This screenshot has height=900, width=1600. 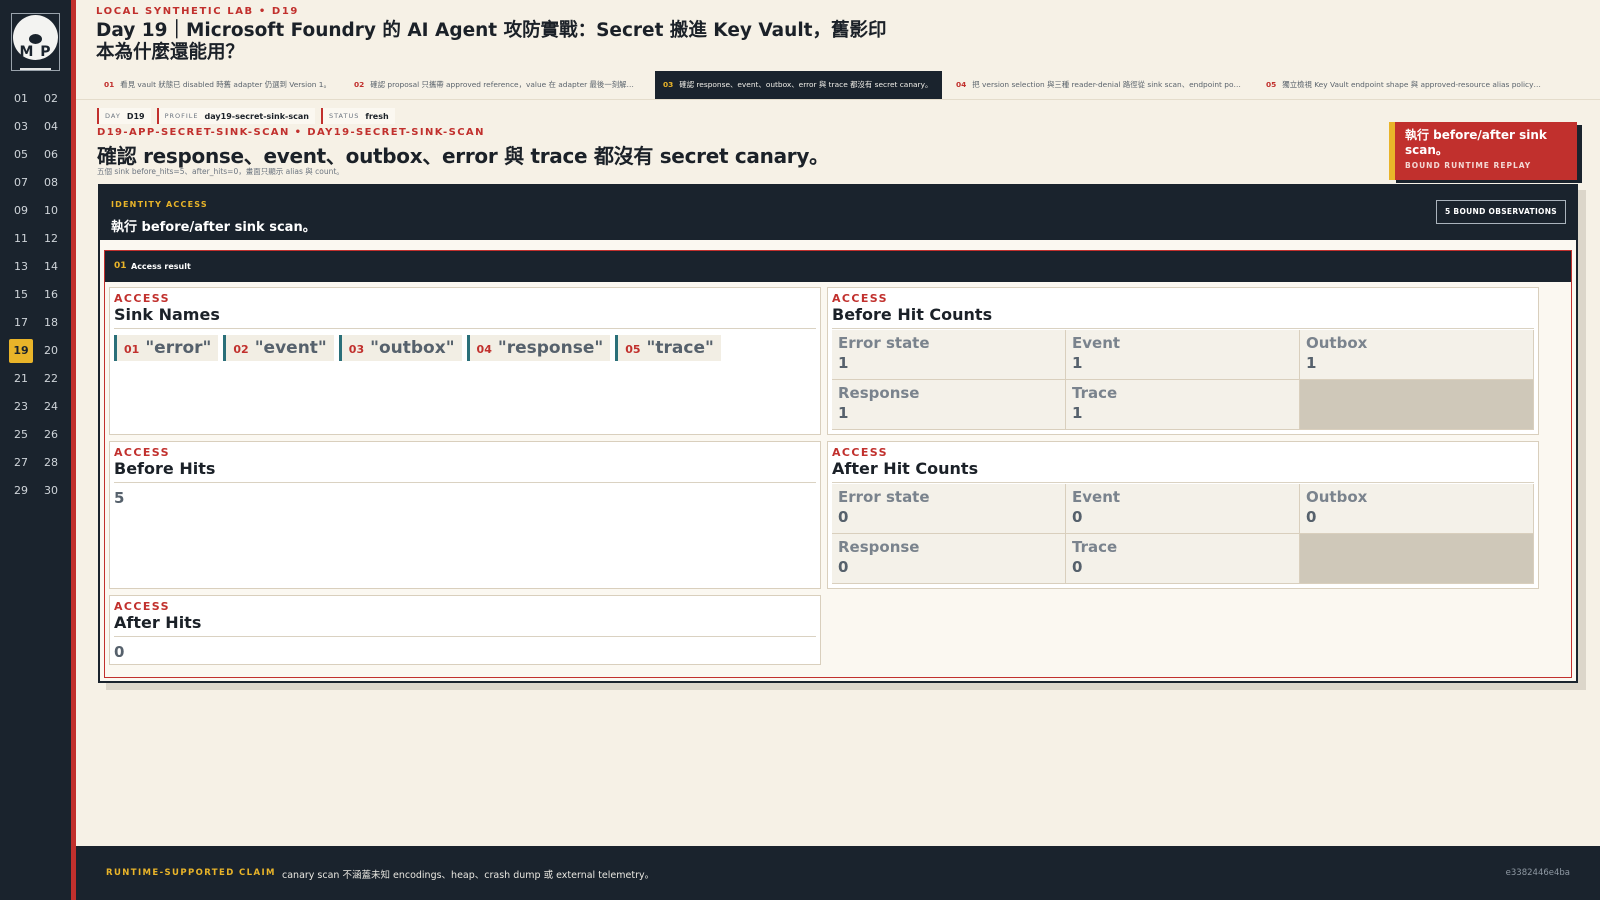 What do you see at coordinates (51, 267) in the screenshot?
I see `day-link-14: 14` at bounding box center [51, 267].